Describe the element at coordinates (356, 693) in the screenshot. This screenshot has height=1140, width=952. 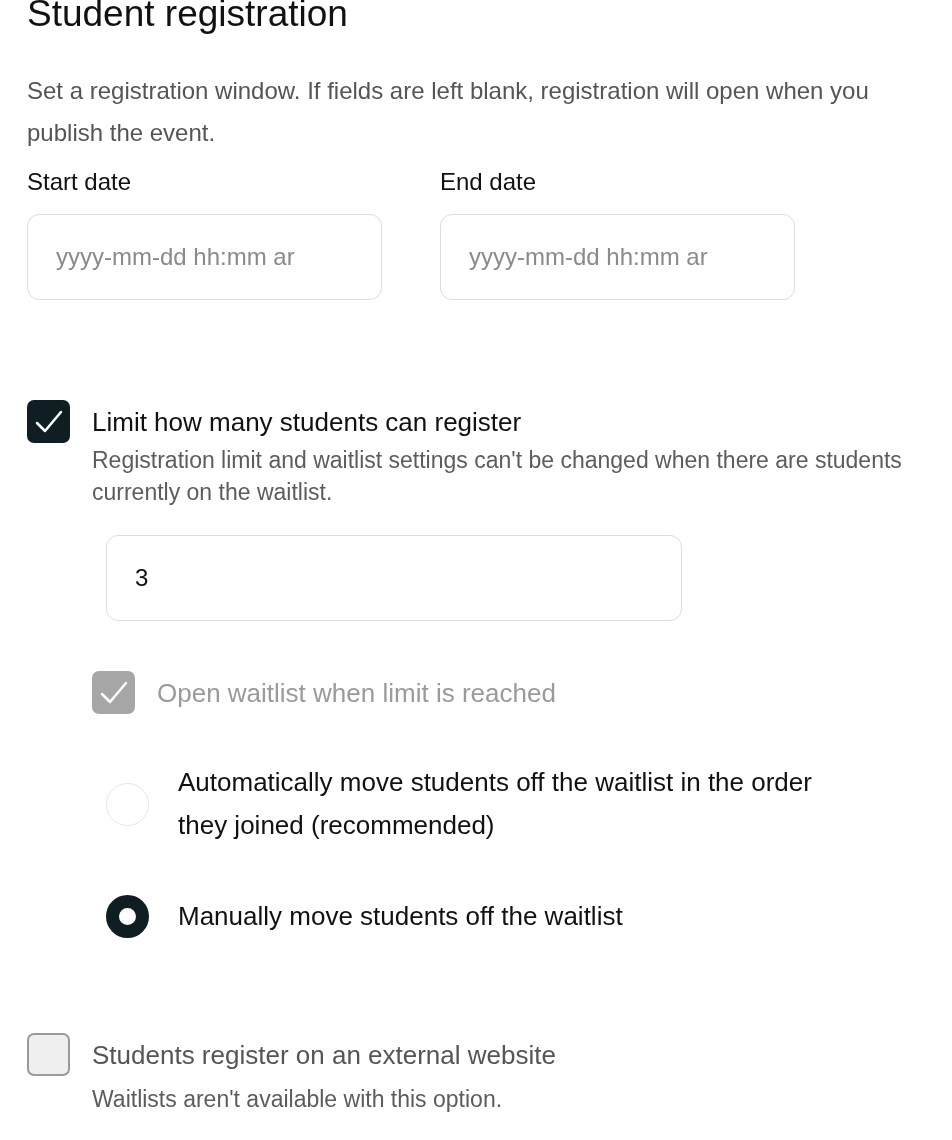
I see `checkbox-label: Open waitlist when limit is reached` at that location.